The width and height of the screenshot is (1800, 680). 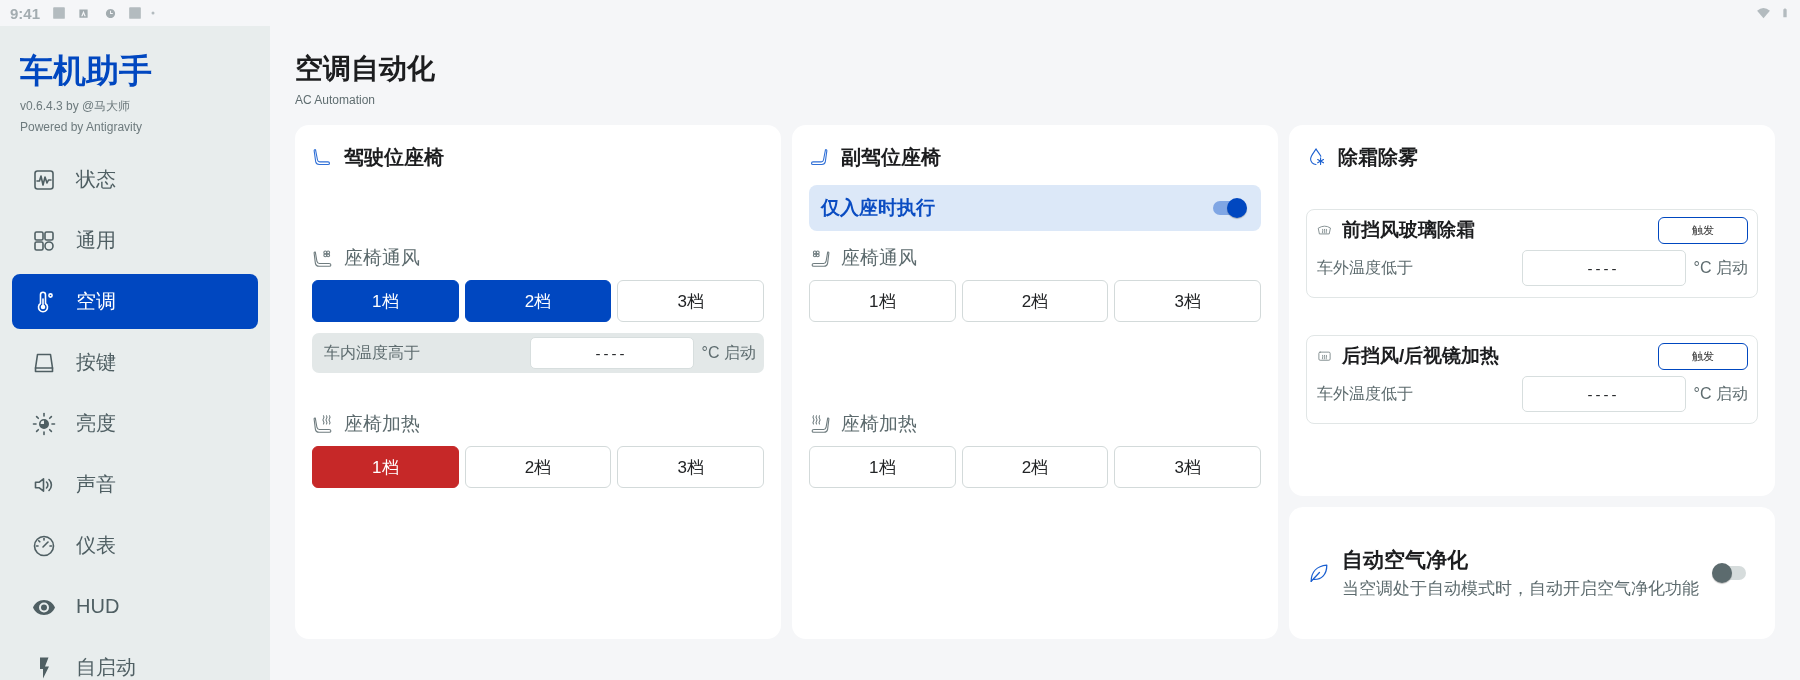 What do you see at coordinates (135, 362) in the screenshot?
I see `nav-item: 按键` at bounding box center [135, 362].